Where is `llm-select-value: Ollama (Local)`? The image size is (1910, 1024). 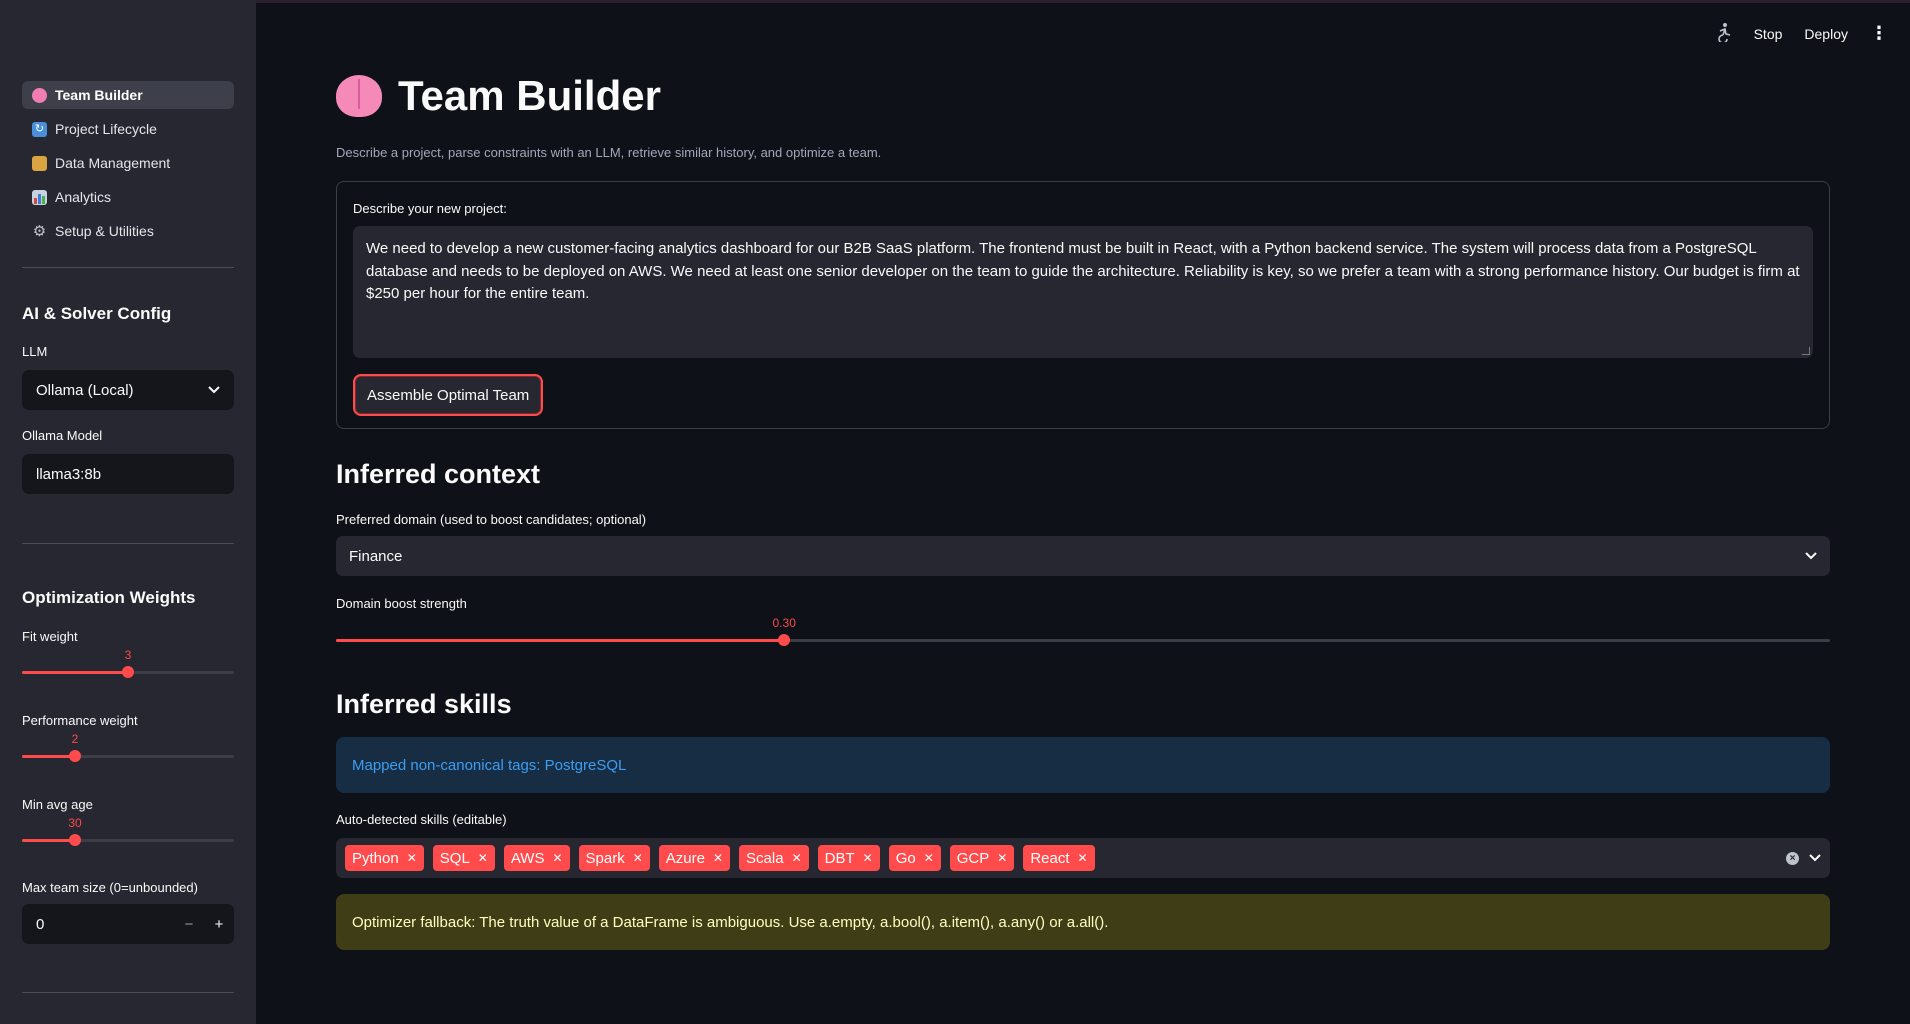 llm-select-value: Ollama (Local) is located at coordinates (85, 390).